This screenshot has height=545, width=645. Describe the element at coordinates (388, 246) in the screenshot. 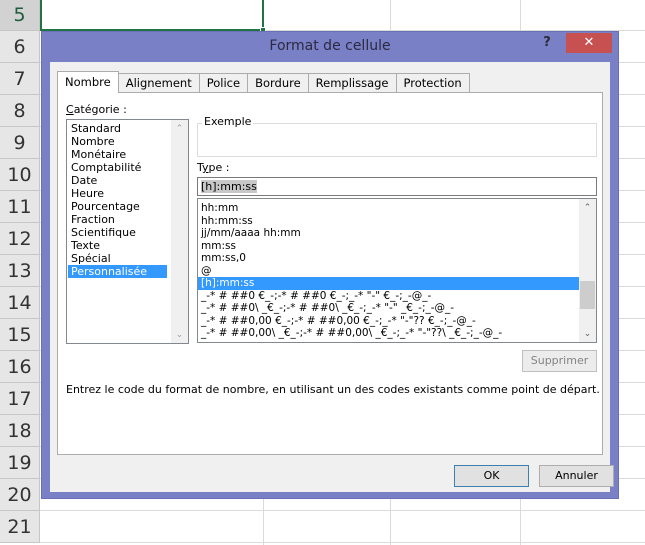

I see `type-format-item: mm:ss` at that location.